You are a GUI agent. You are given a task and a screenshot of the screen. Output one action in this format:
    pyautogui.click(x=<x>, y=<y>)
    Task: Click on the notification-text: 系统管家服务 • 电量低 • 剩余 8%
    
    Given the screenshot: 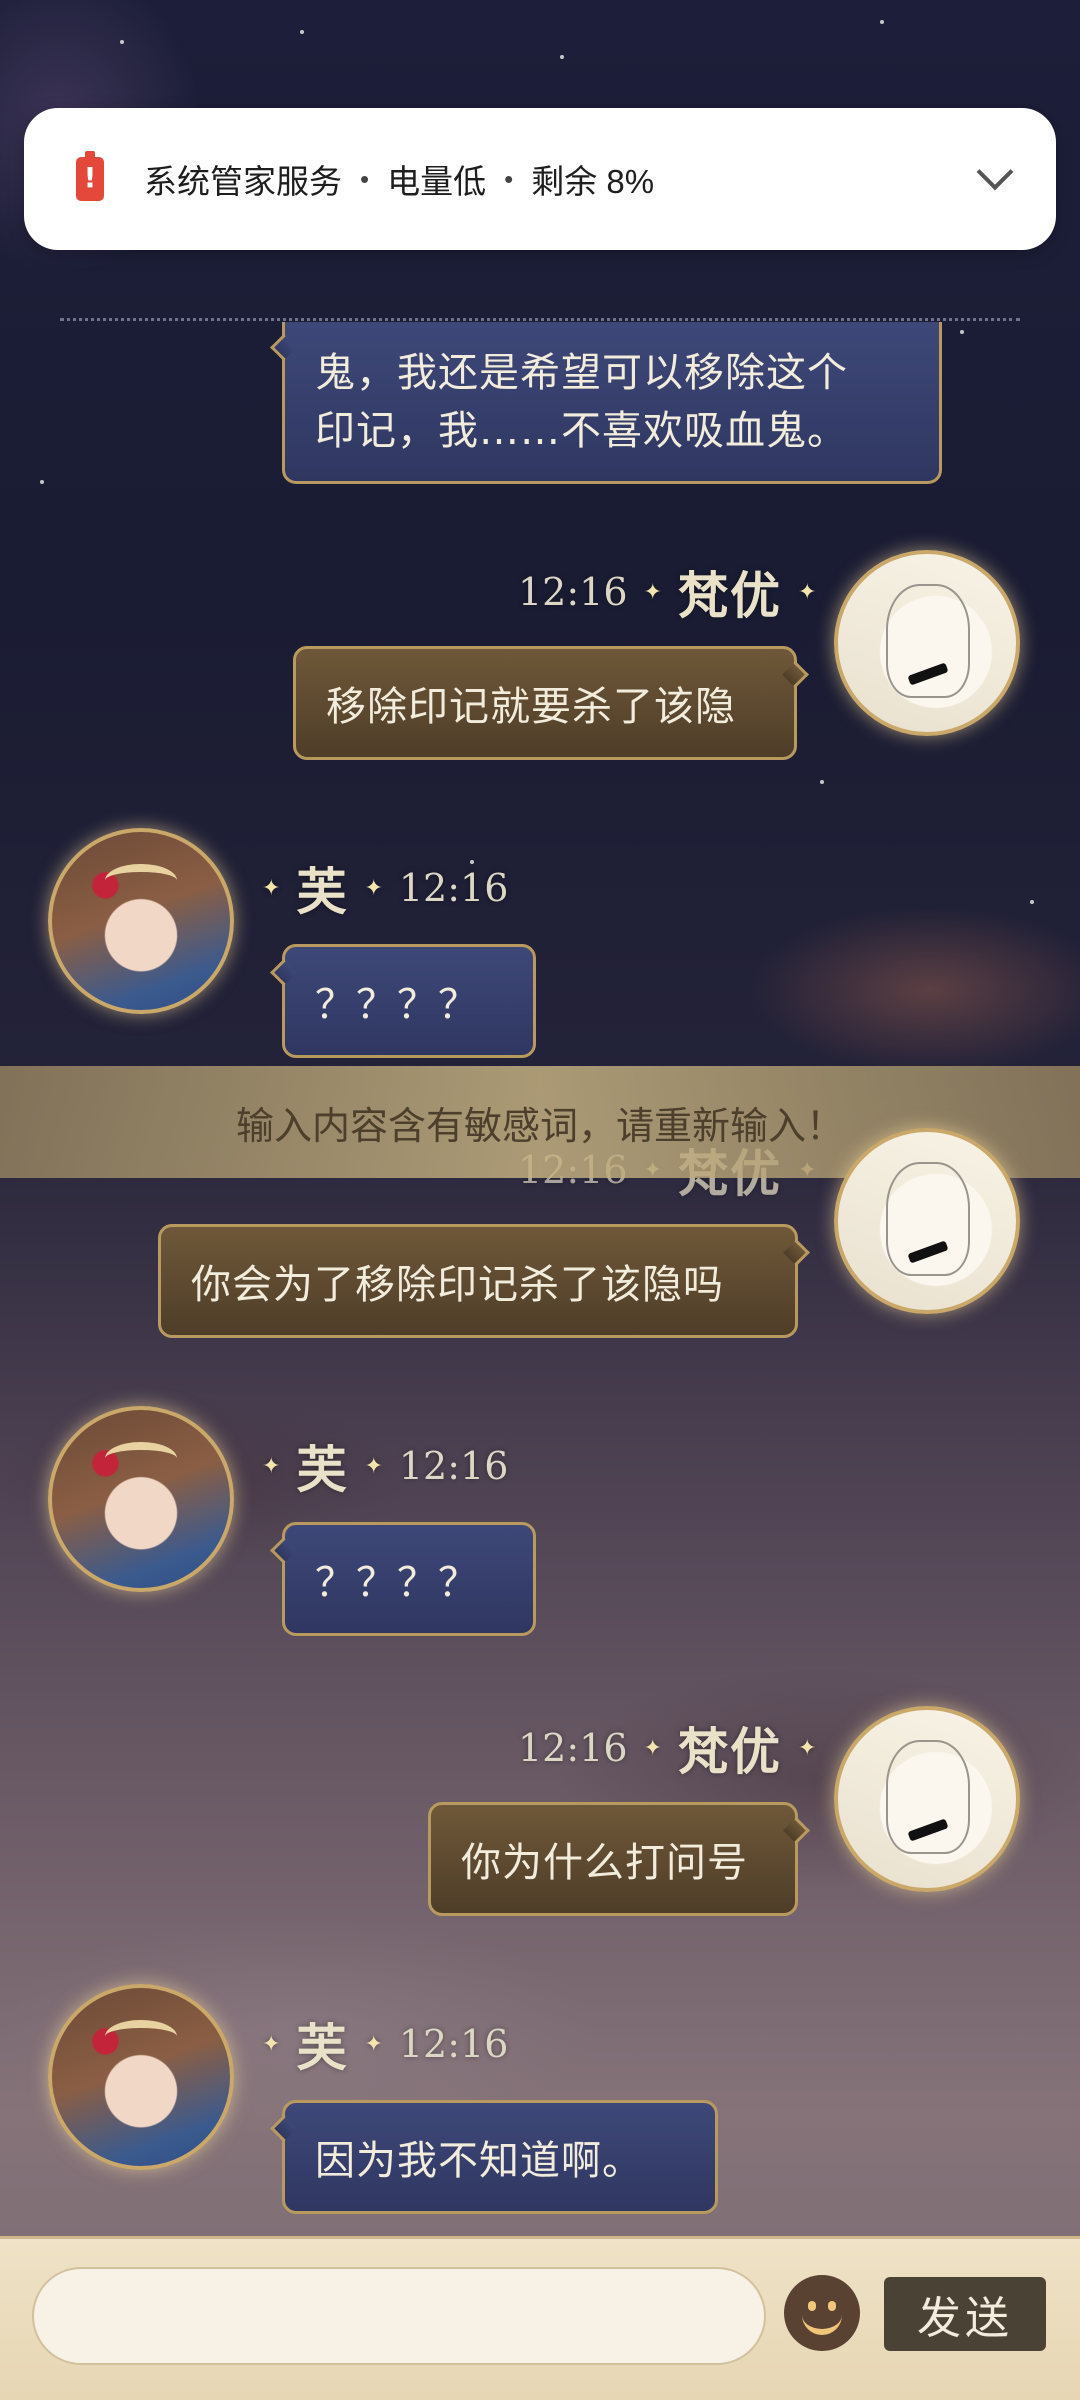 What is the action you would take?
    pyautogui.click(x=563, y=179)
    